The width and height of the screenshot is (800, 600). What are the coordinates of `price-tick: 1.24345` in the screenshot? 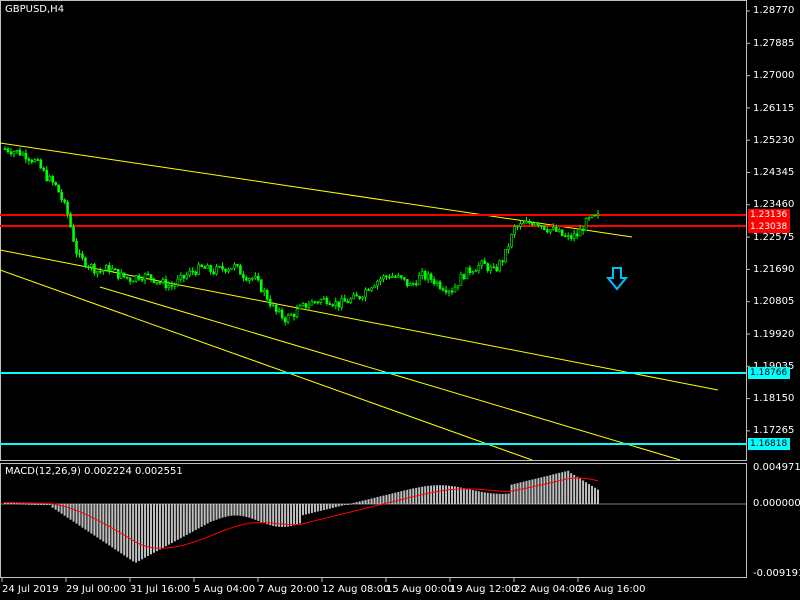 It's located at (774, 172).